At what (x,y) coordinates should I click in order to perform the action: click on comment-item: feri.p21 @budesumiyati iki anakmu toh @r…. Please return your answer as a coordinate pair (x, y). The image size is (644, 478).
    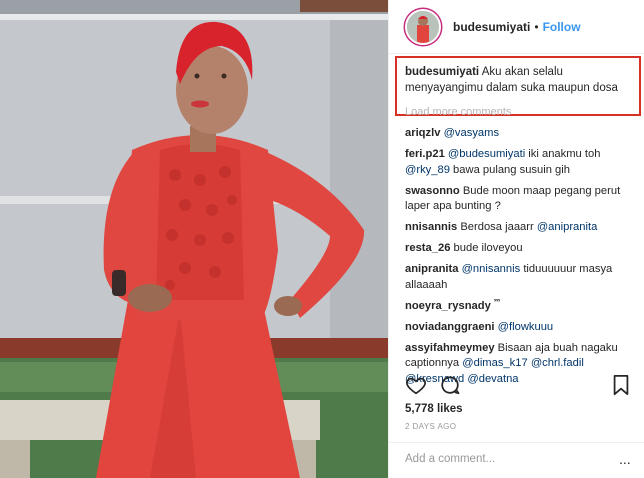
    Looking at the image, I should click on (521, 162).